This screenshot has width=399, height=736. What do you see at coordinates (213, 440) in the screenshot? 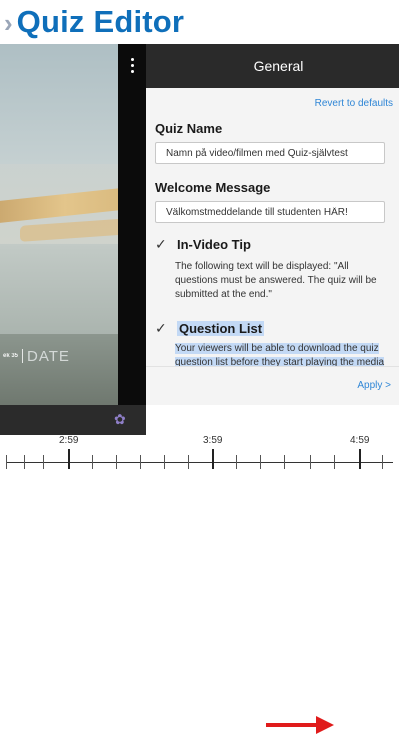
I see `timeline-label: 3:59` at bounding box center [213, 440].